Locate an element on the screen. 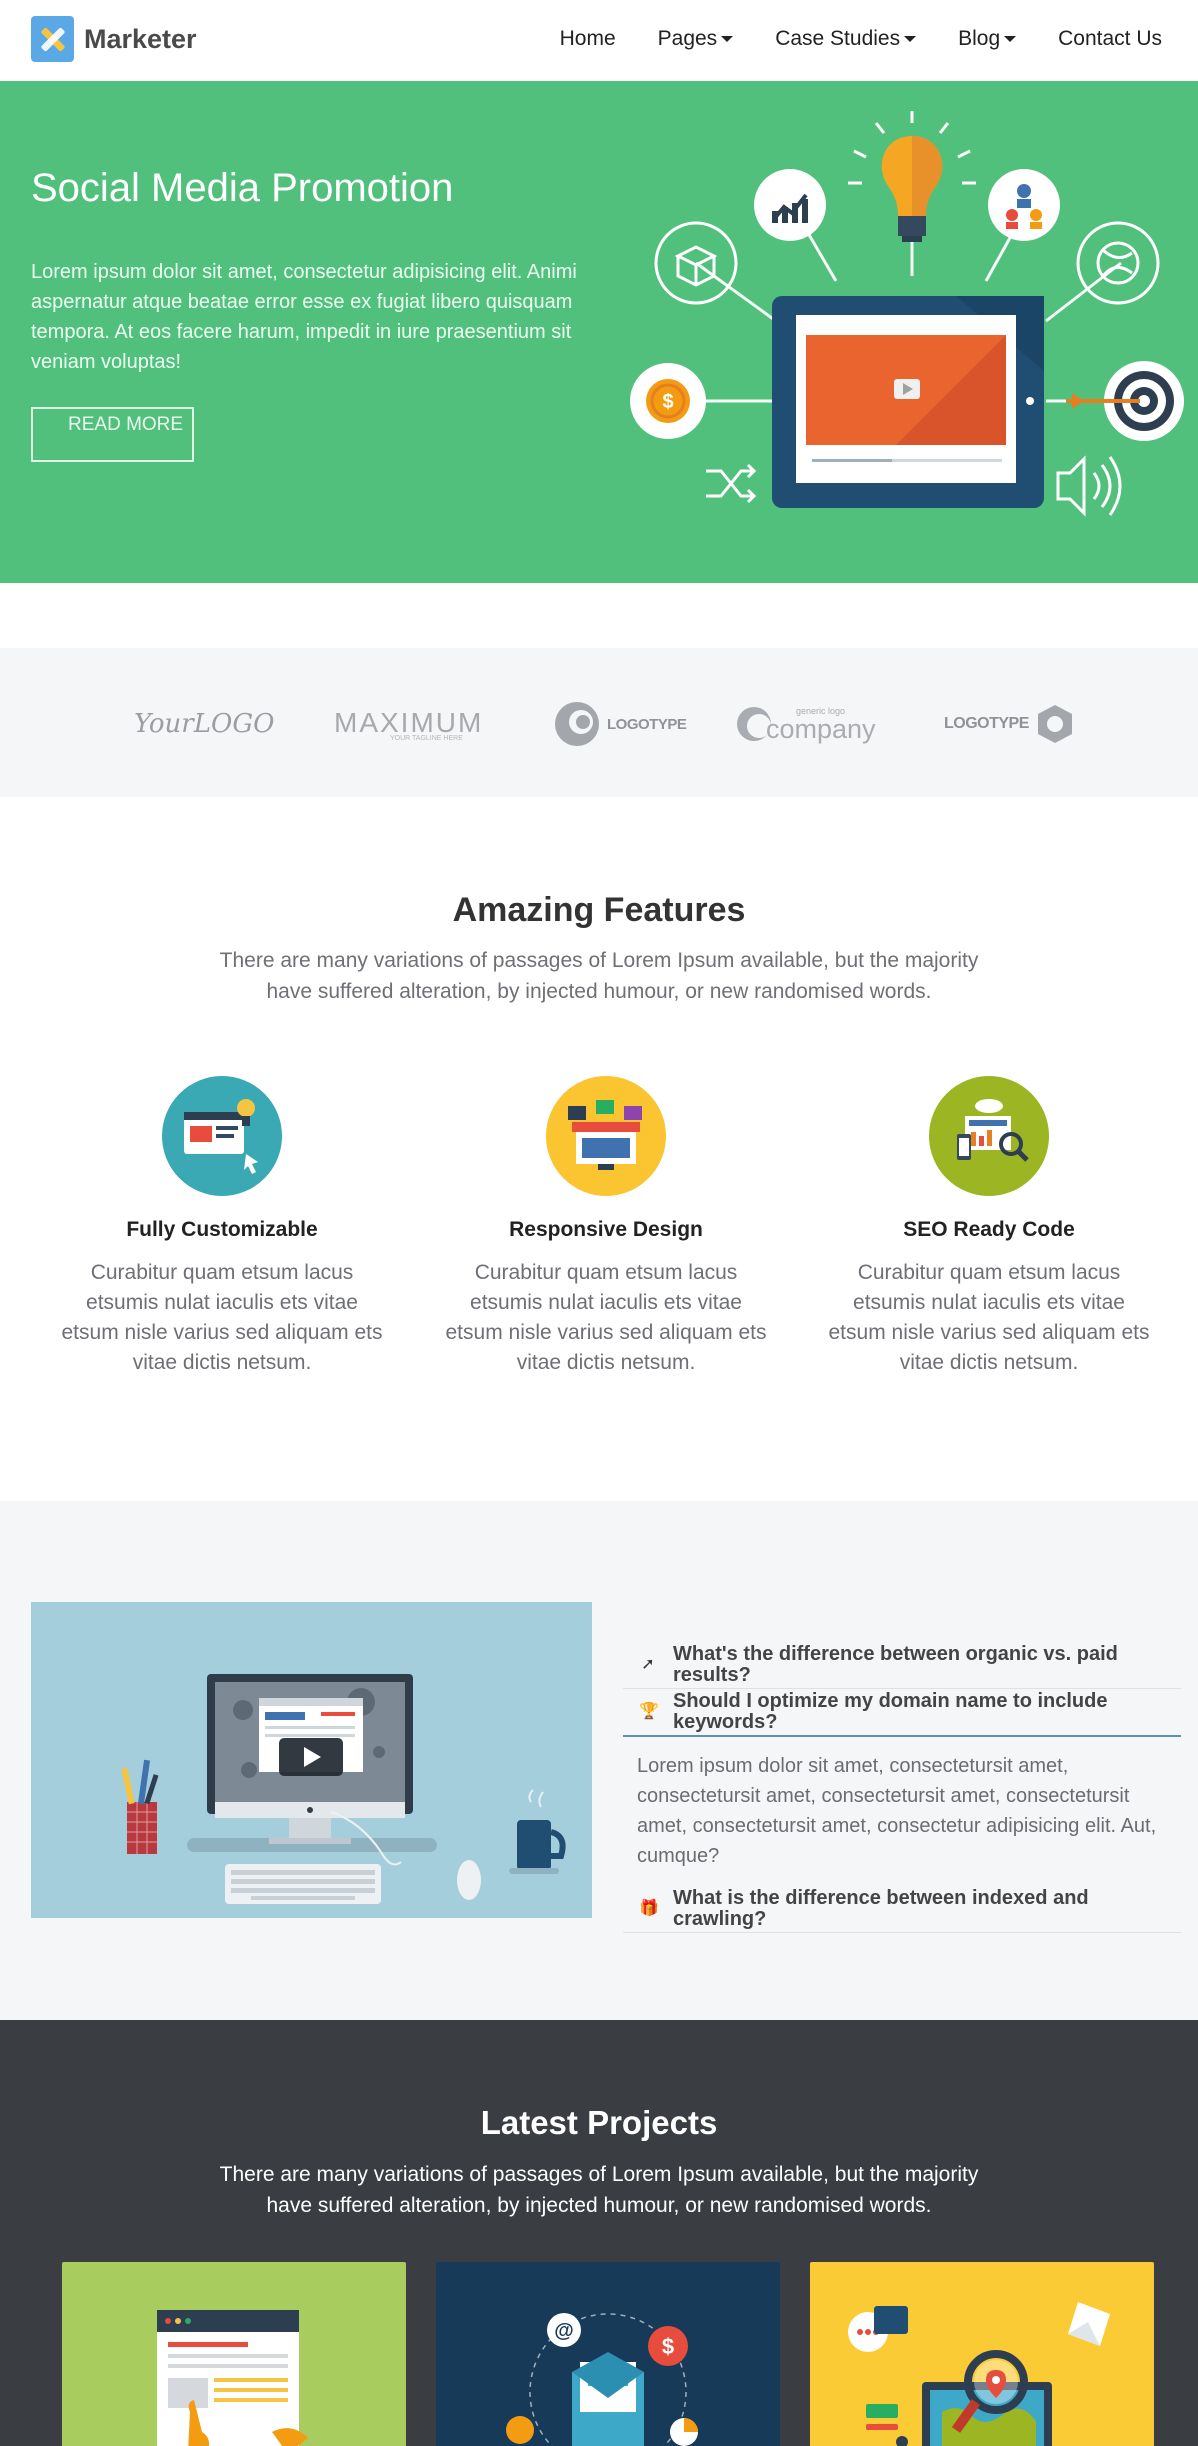 The width and height of the screenshot is (1198, 2446). swirl-logo-icon is located at coordinates (577, 724).